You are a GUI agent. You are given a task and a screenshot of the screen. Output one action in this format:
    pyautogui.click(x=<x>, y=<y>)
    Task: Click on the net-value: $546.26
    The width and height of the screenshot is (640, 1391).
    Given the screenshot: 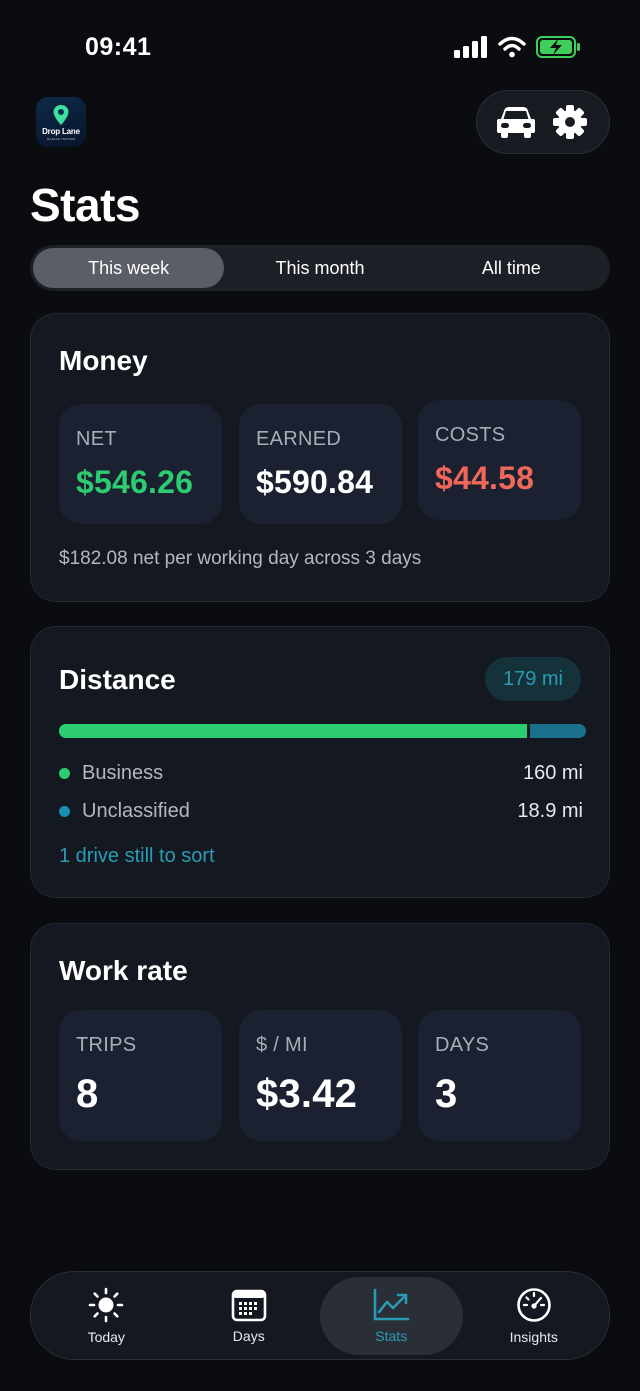 What is the action you would take?
    pyautogui.click(x=135, y=482)
    